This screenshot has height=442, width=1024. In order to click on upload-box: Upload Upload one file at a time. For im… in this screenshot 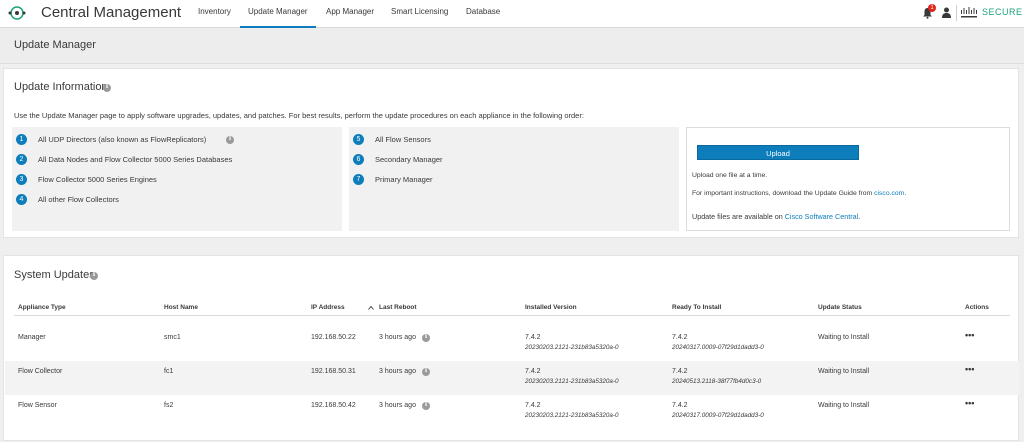, I will do `click(848, 179)`.